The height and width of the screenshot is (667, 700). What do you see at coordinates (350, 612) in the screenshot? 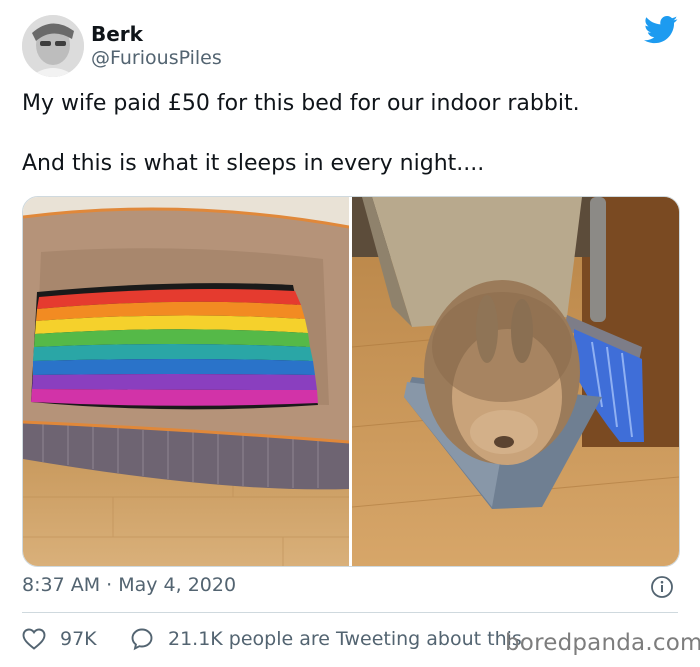
I see `divider` at bounding box center [350, 612].